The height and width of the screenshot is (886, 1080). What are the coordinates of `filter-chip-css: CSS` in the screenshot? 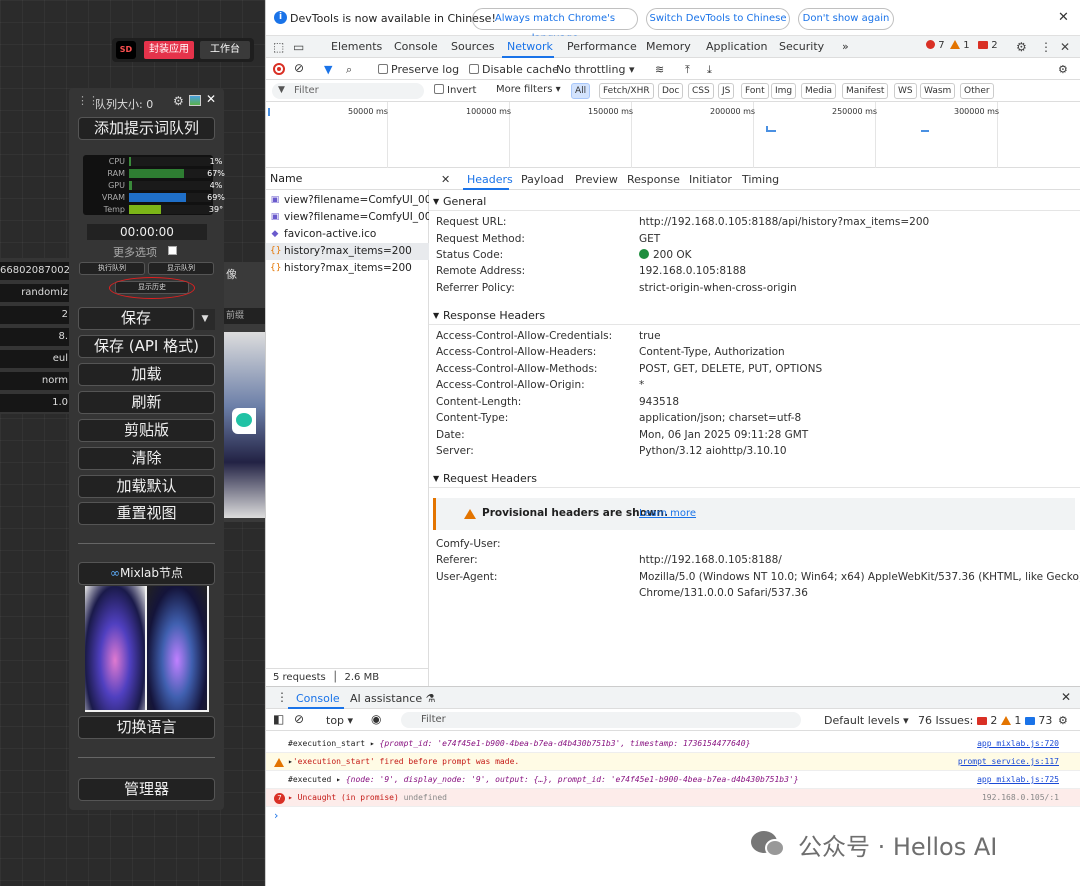 It's located at (701, 91).